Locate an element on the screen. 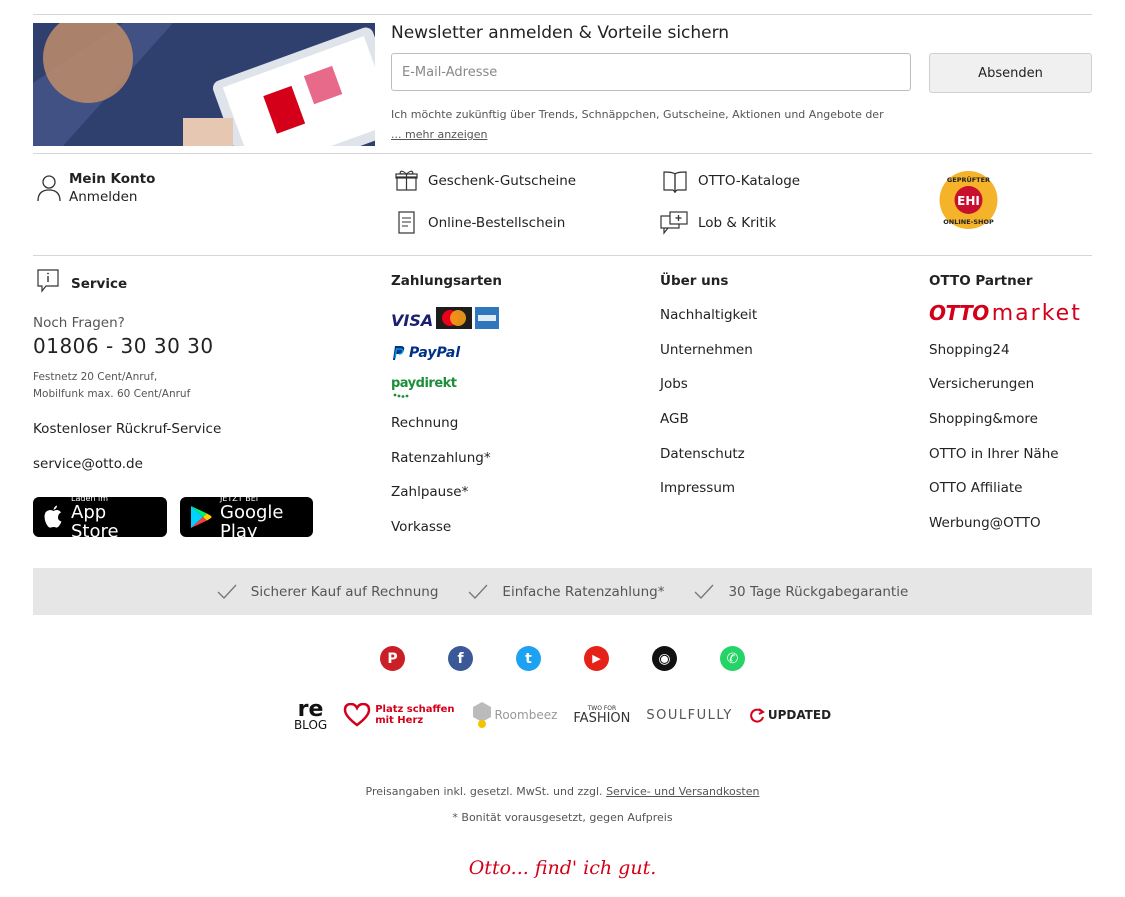  whatsapp-icon: ✆ is located at coordinates (732, 658).